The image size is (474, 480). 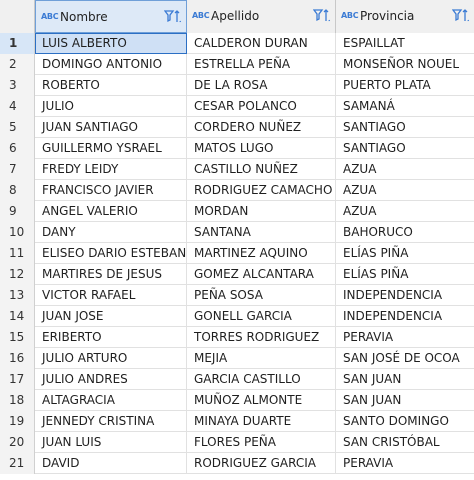 I want to click on row-number: 10, so click(x=17, y=232).